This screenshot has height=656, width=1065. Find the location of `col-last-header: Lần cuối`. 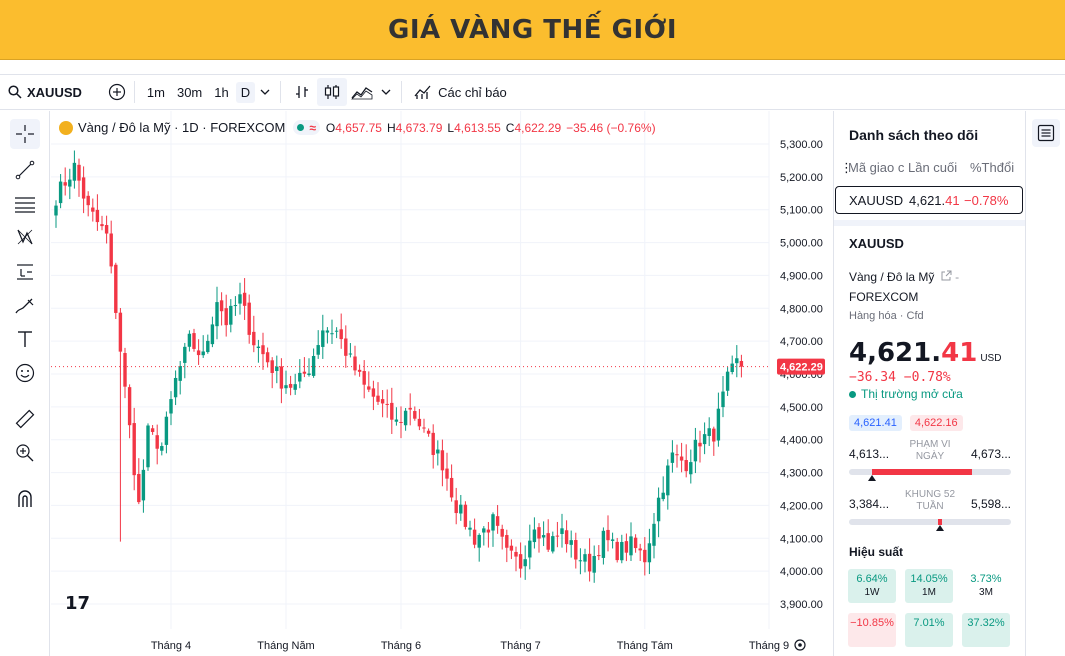

col-last-header: Lần cuối is located at coordinates (939, 171).